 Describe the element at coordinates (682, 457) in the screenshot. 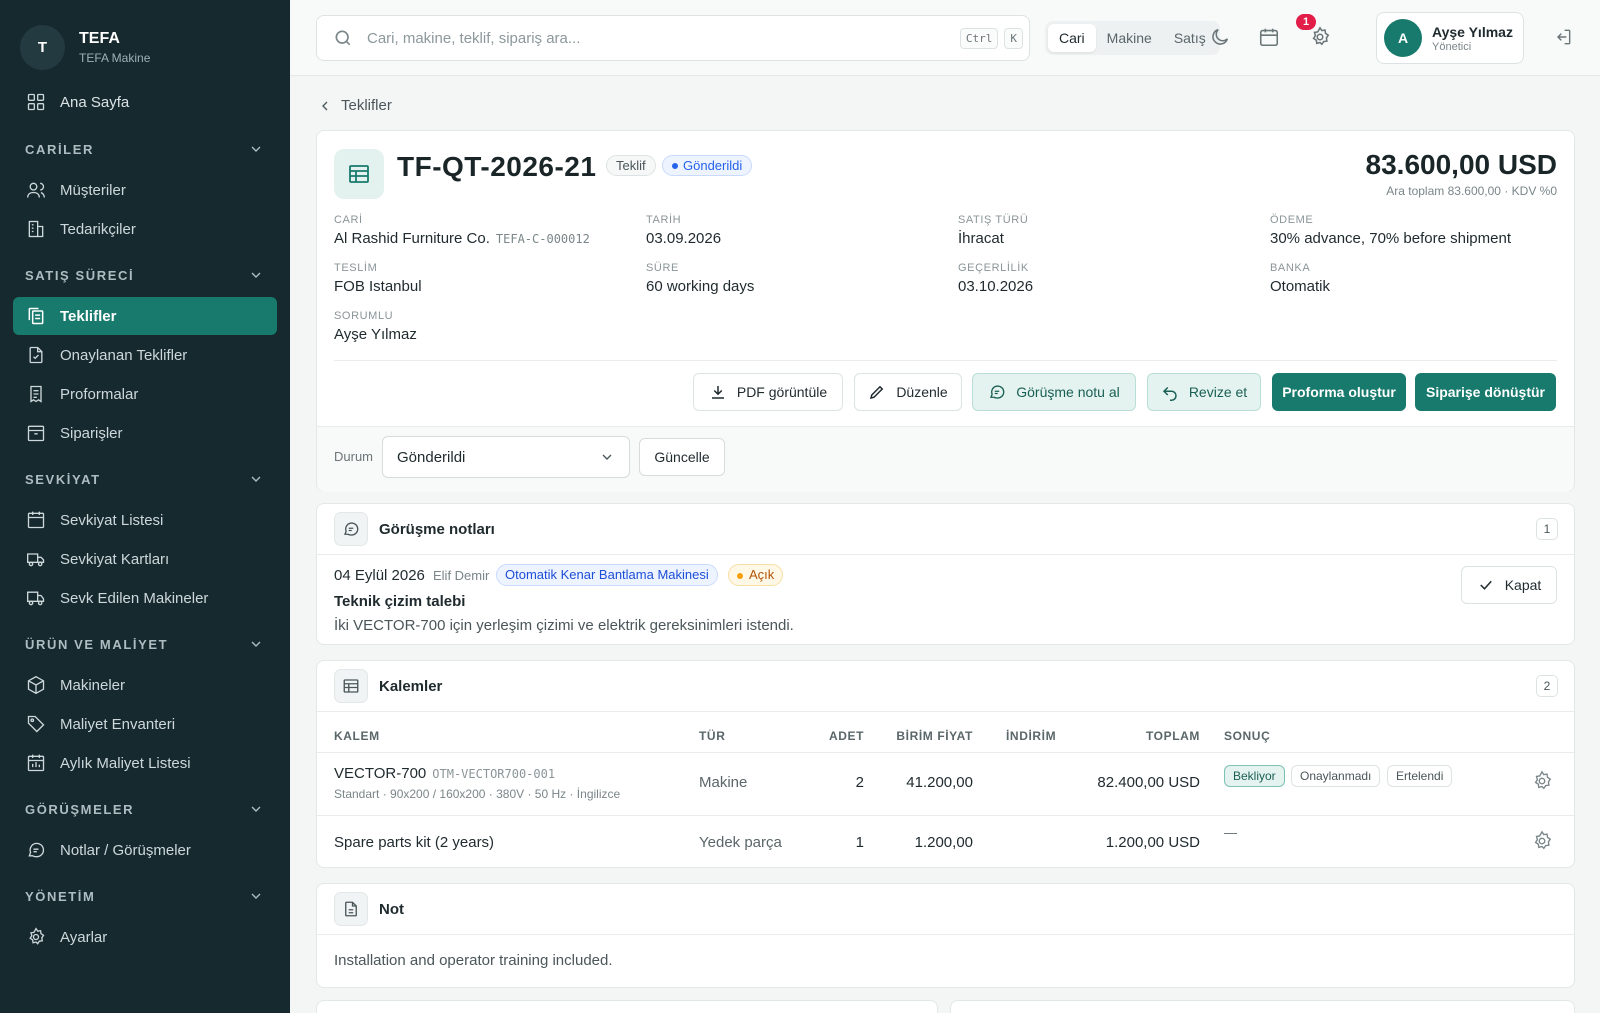

I see `update-status-button: Güncelle` at that location.